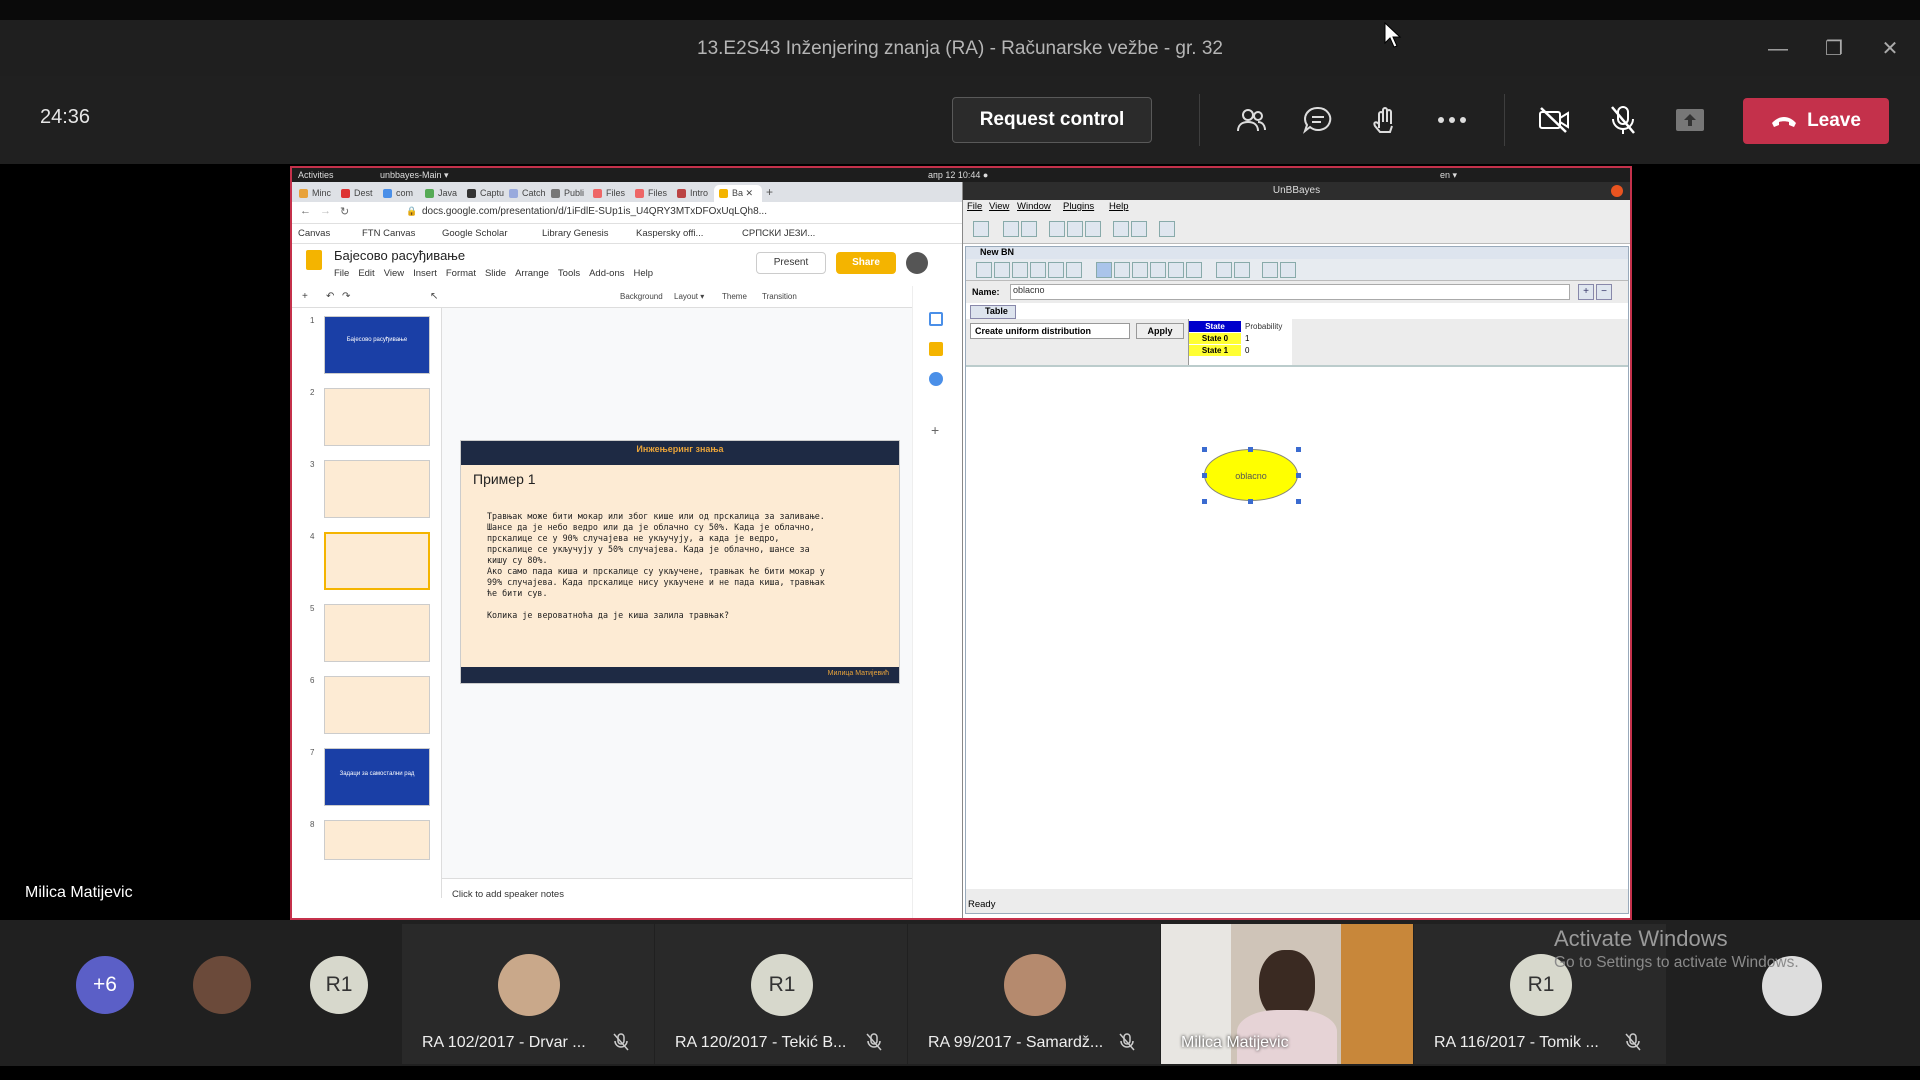  What do you see at coordinates (791, 263) in the screenshot?
I see `present-button: Present` at bounding box center [791, 263].